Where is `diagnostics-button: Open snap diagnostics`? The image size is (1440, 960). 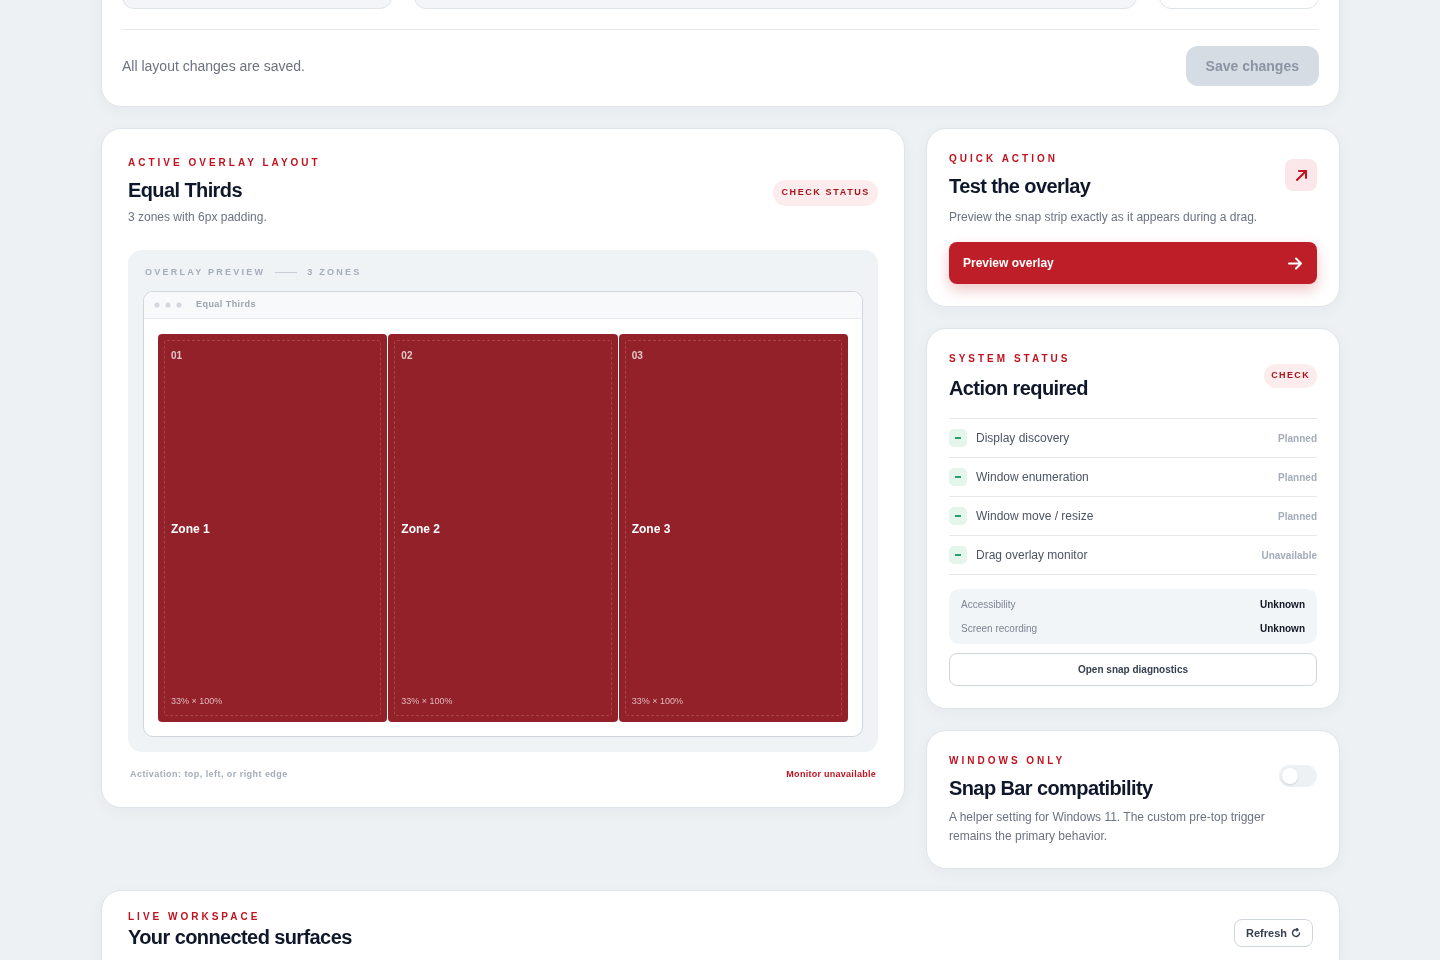
diagnostics-button: Open snap diagnostics is located at coordinates (1133, 669).